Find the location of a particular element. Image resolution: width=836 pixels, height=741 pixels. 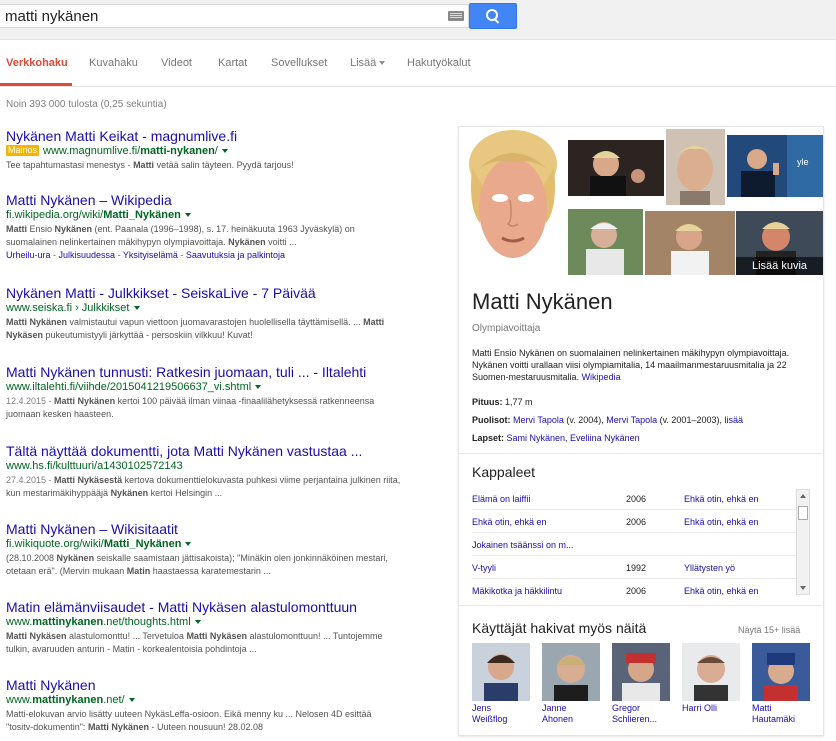

keyboard-icon is located at coordinates (456, 16).